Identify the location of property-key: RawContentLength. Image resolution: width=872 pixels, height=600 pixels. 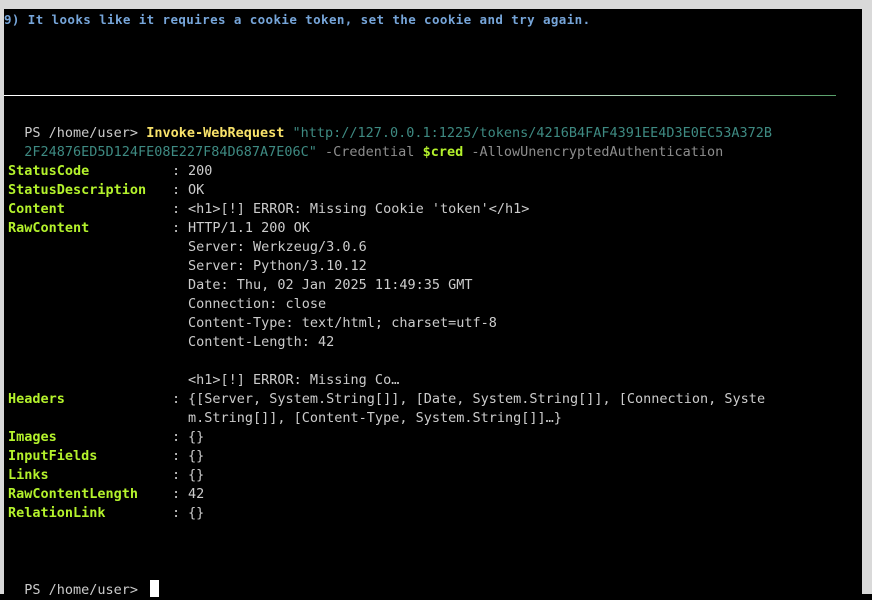
(73, 494).